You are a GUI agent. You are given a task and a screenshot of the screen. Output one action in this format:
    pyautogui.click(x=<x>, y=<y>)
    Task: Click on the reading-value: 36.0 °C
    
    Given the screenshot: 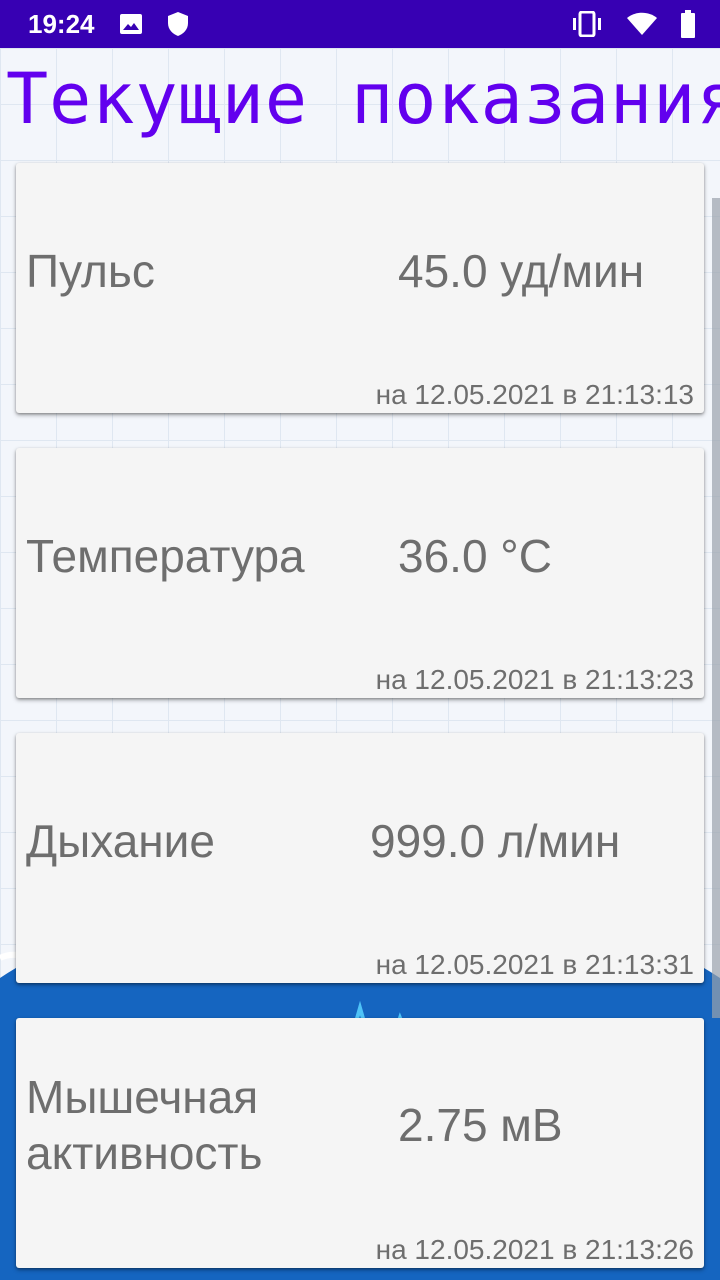 What is the action you would take?
    pyautogui.click(x=475, y=556)
    